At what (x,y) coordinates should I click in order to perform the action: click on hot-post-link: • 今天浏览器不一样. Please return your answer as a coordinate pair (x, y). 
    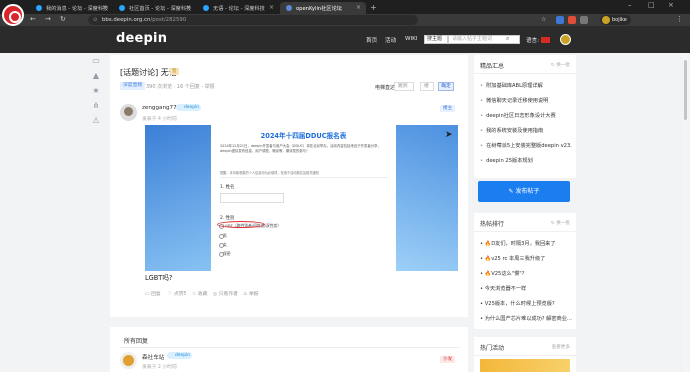
    Looking at the image, I should click on (526, 288).